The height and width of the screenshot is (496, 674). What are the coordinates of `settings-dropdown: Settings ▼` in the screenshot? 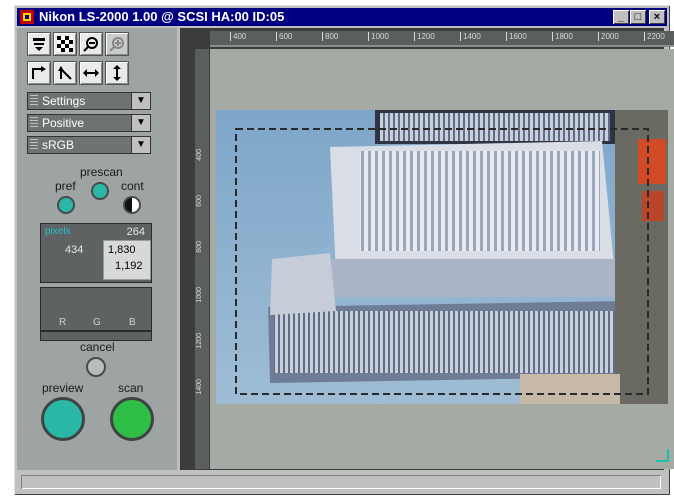 It's located at (89, 101).